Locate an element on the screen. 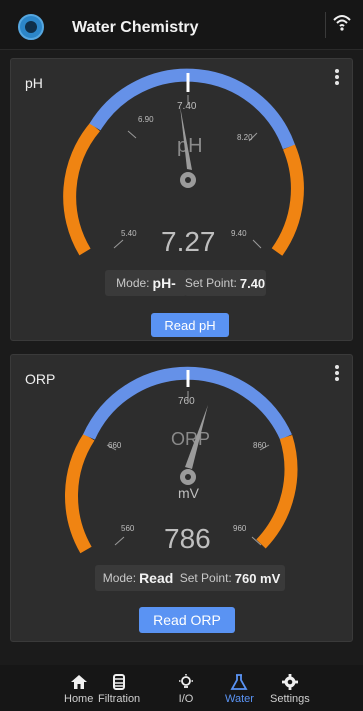  flask-icon is located at coordinates (239, 682).